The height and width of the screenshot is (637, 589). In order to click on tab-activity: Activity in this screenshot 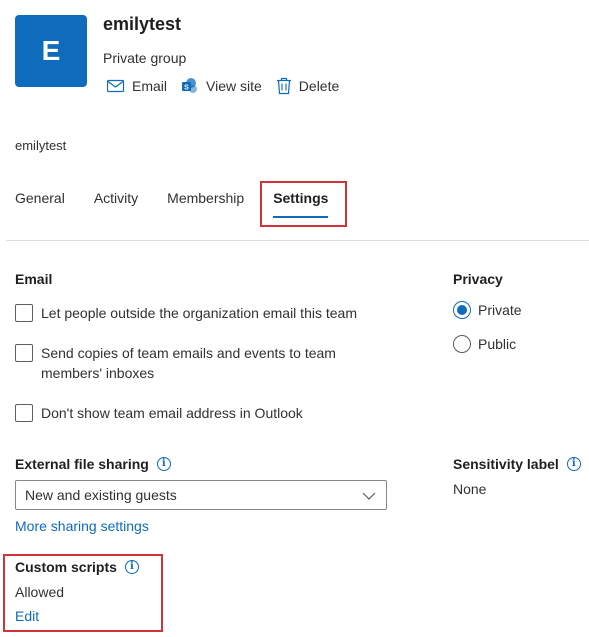, I will do `click(116, 203)`.